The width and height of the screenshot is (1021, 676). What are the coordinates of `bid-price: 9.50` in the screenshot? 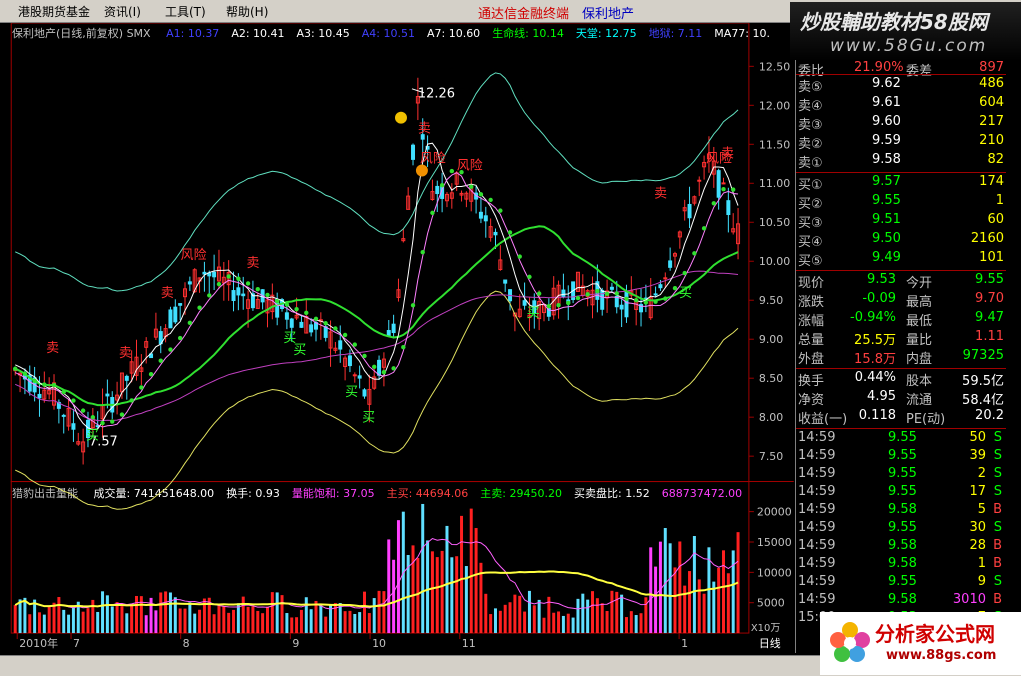 It's located at (886, 238).